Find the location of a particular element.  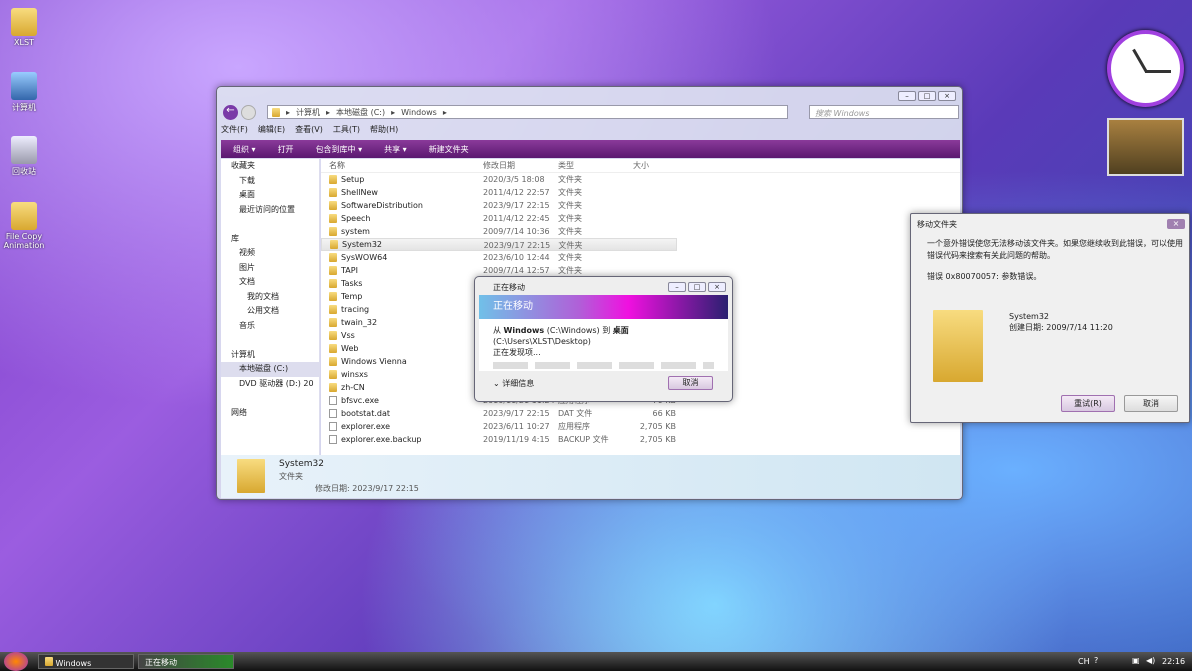

file-row: ShellNew 2011/4/12 22:57 文件夹 is located at coordinates (640, 192).